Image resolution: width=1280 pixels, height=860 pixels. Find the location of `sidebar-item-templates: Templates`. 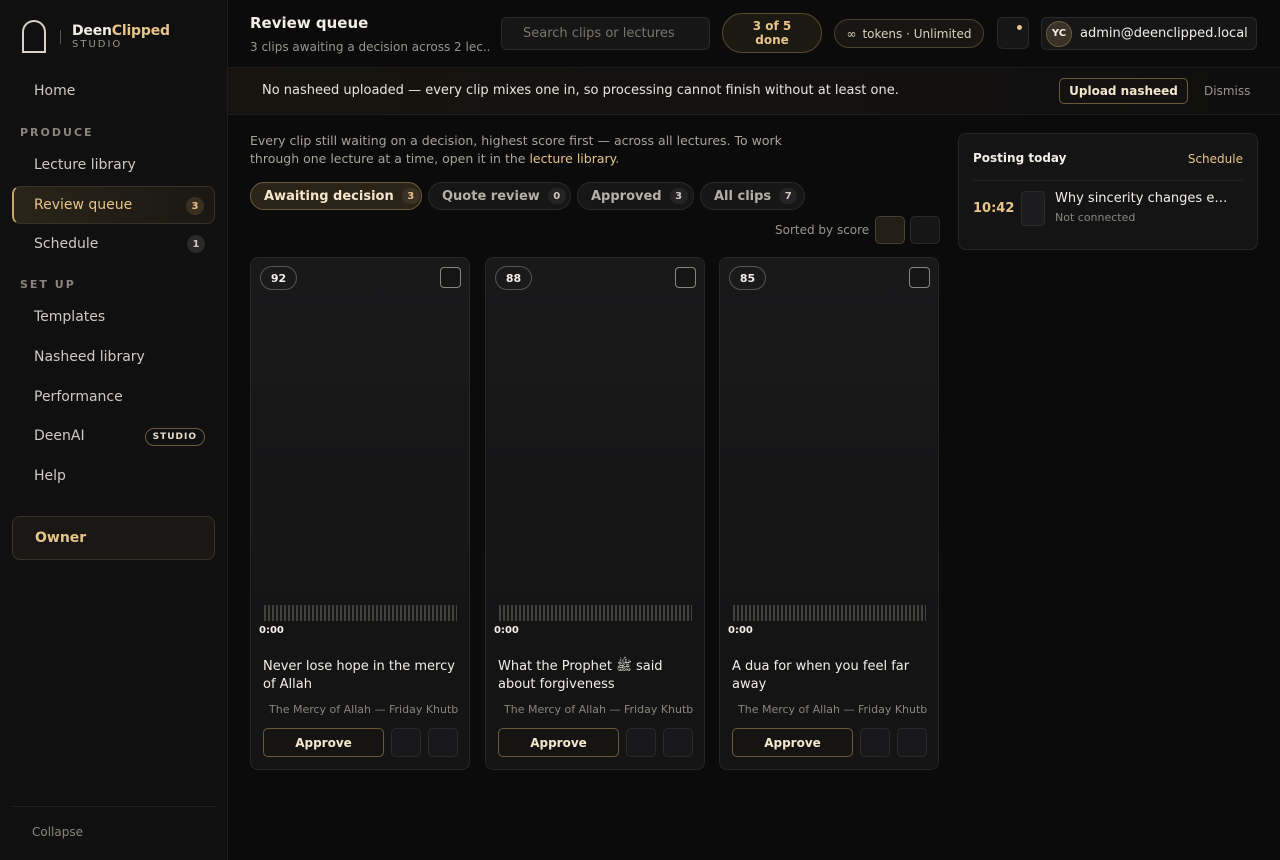

sidebar-item-templates: Templates is located at coordinates (113, 317).